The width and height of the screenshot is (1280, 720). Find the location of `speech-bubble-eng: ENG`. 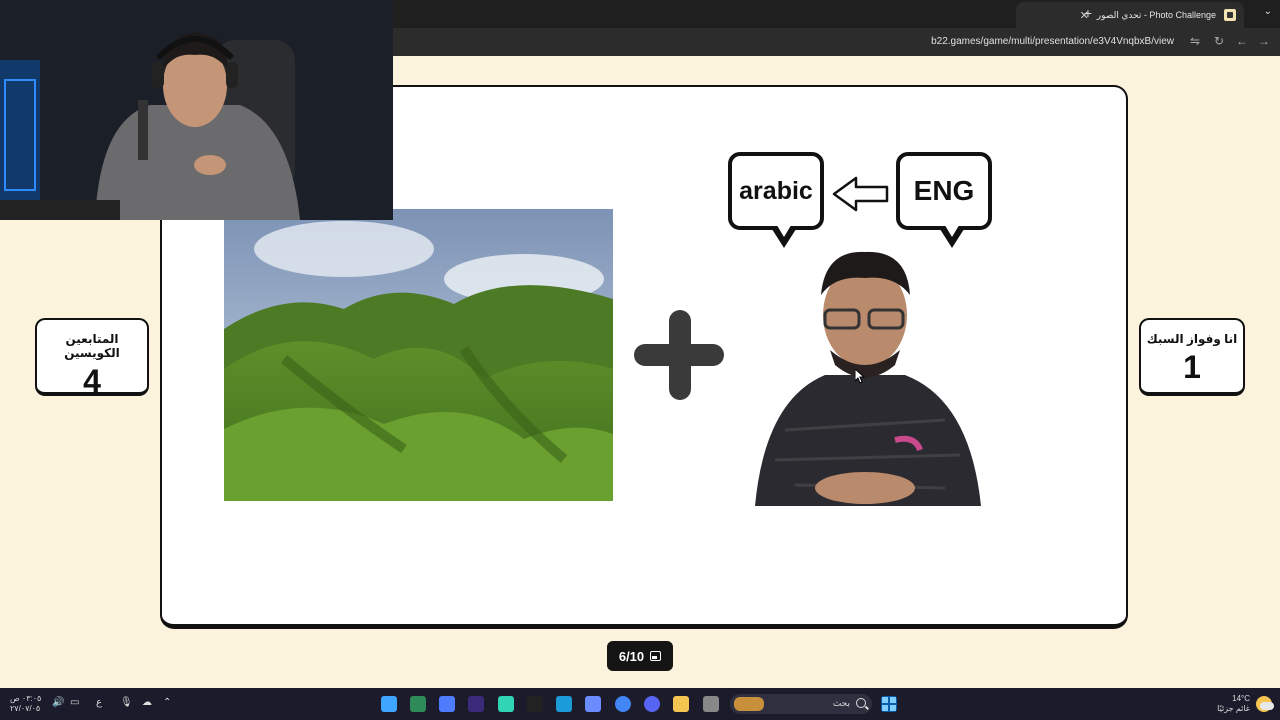

speech-bubble-eng: ENG is located at coordinates (944, 200).